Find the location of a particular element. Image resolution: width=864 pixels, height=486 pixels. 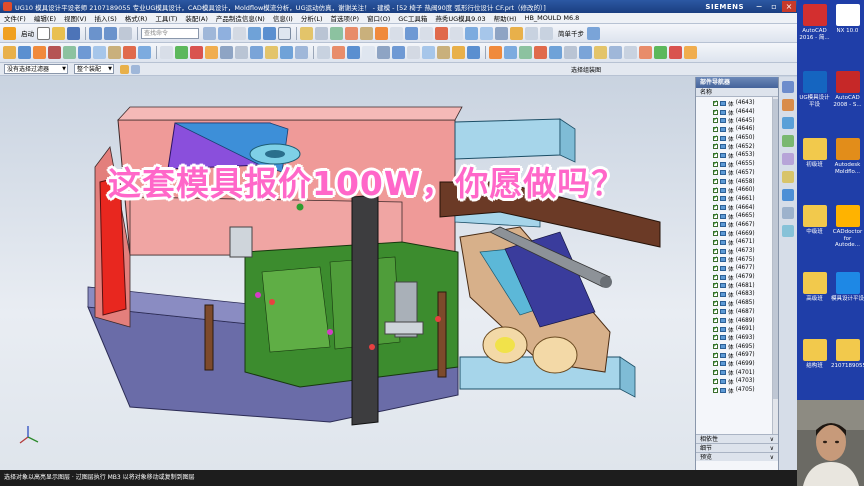

trim-icon is located at coordinates (144, 52).